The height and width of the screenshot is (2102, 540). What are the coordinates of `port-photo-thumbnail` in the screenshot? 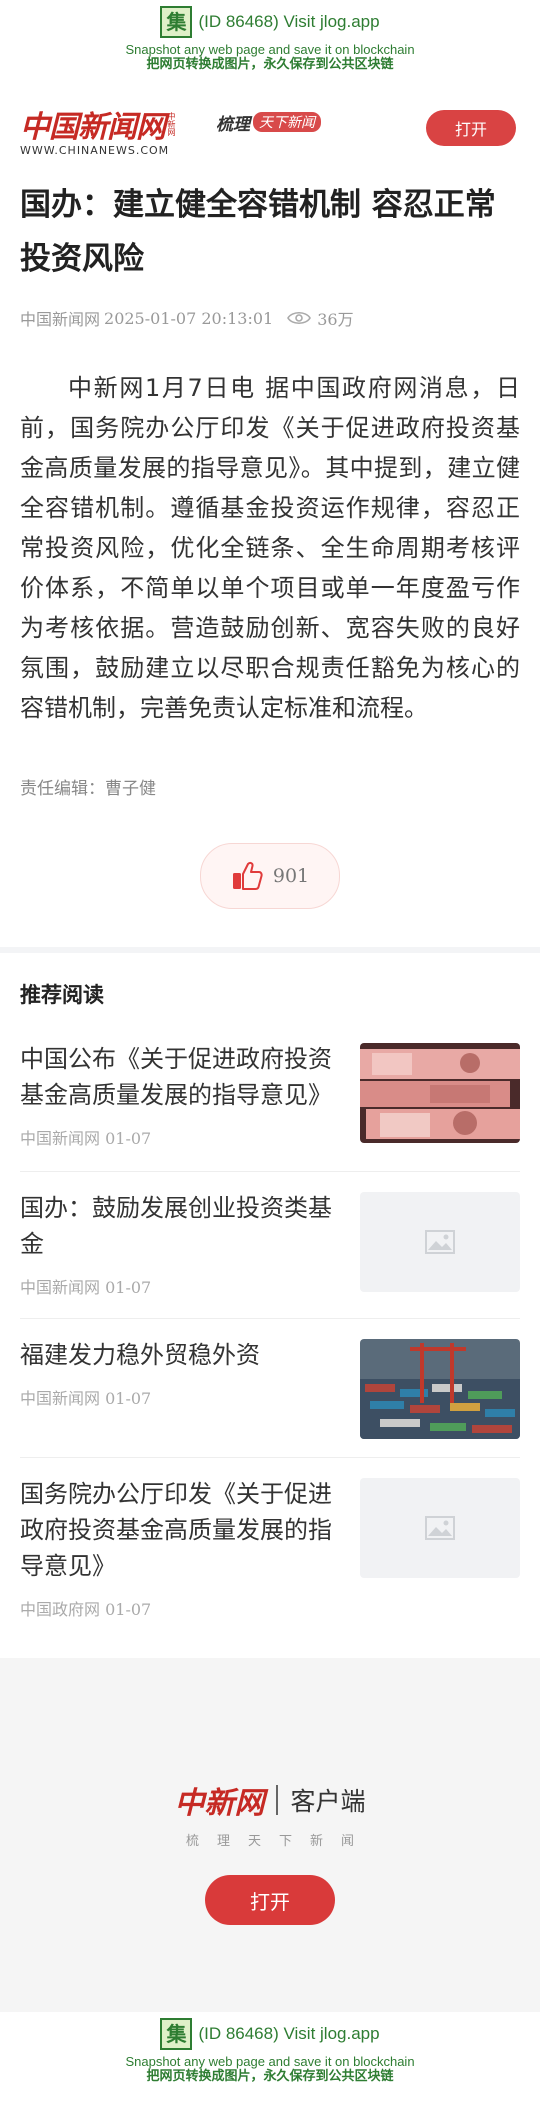 It's located at (440, 1389).